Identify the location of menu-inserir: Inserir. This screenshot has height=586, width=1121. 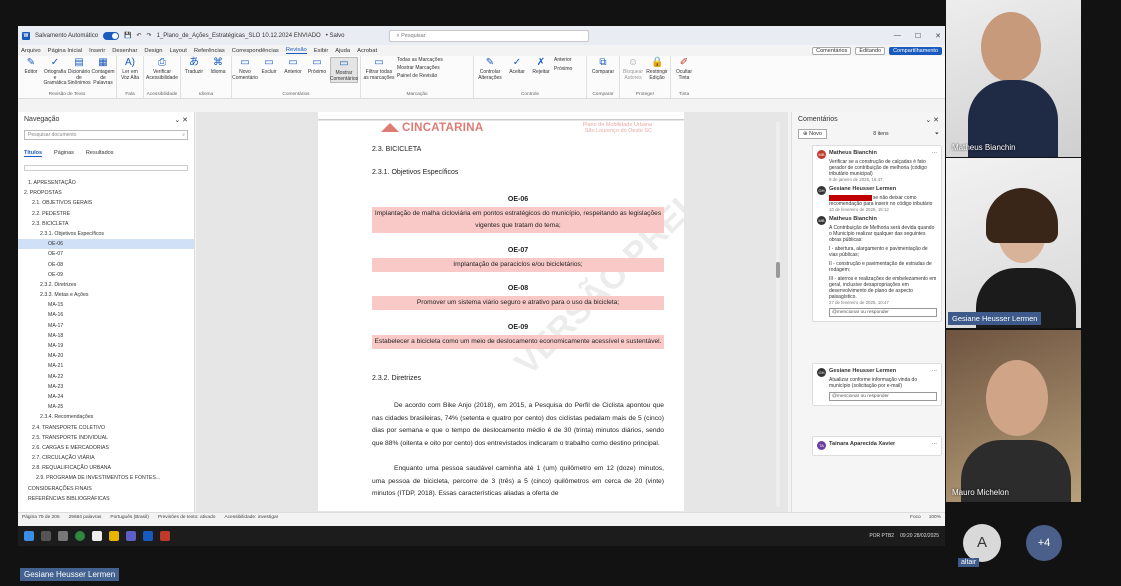
(97, 51).